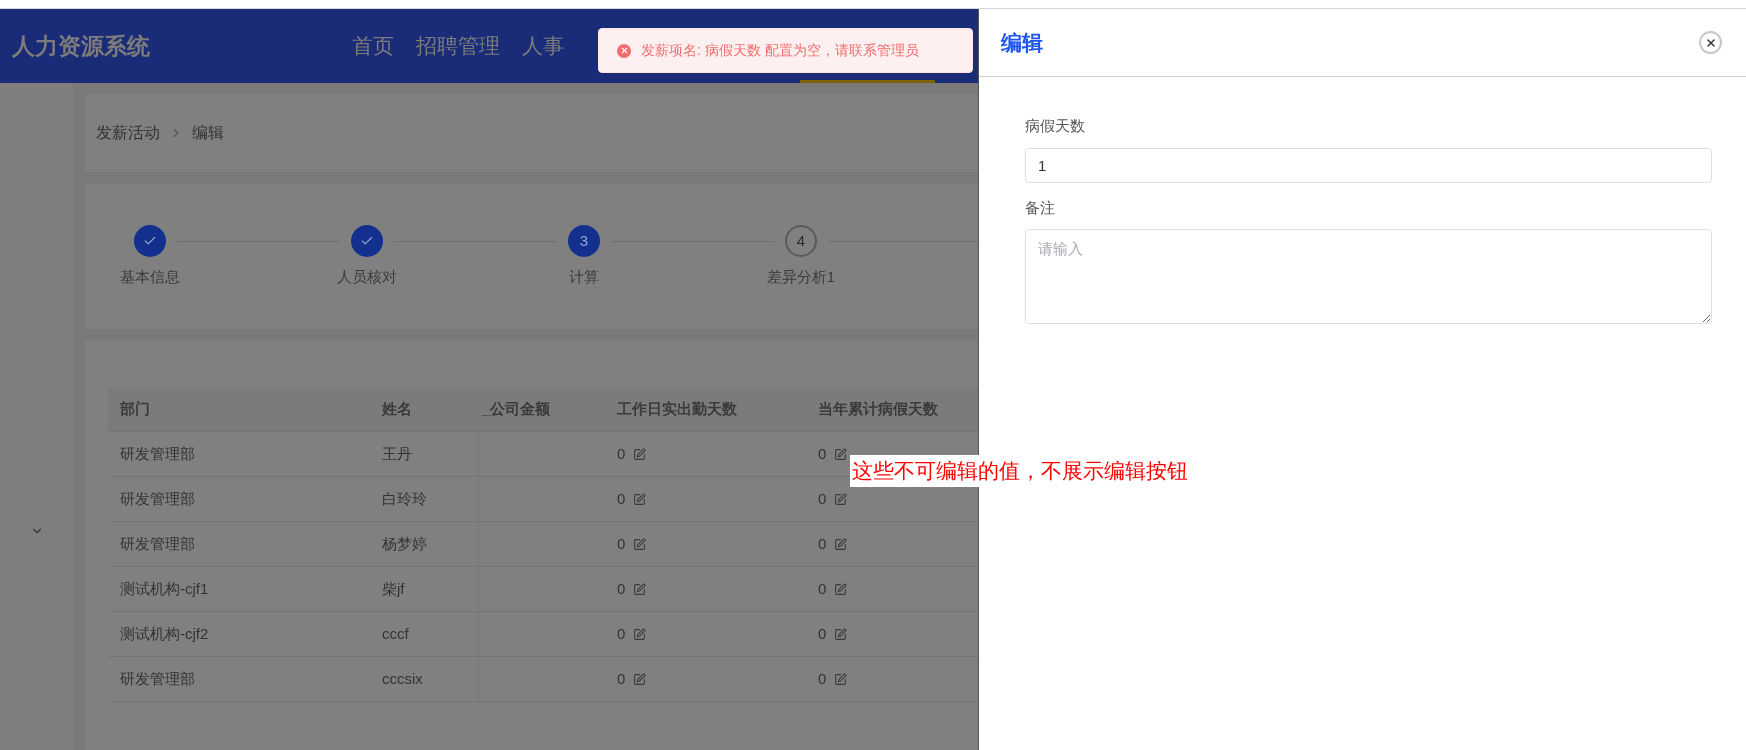 The height and width of the screenshot is (750, 1746). What do you see at coordinates (677, 408) in the screenshot?
I see `column-header: 工作日实出勤天数` at bounding box center [677, 408].